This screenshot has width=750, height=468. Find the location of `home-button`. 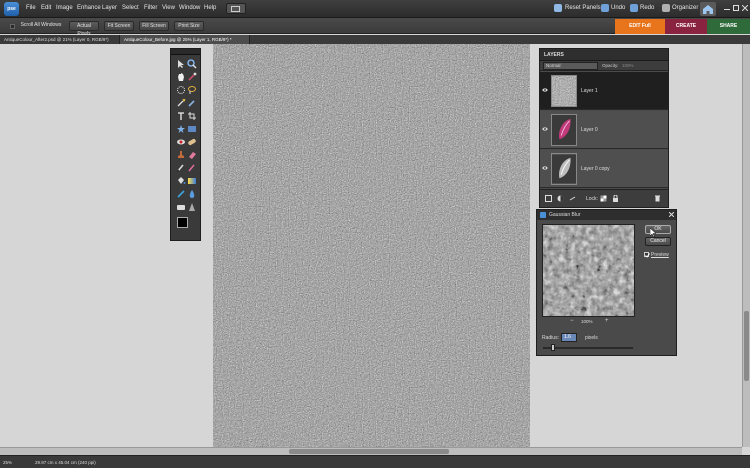

home-button is located at coordinates (708, 9).